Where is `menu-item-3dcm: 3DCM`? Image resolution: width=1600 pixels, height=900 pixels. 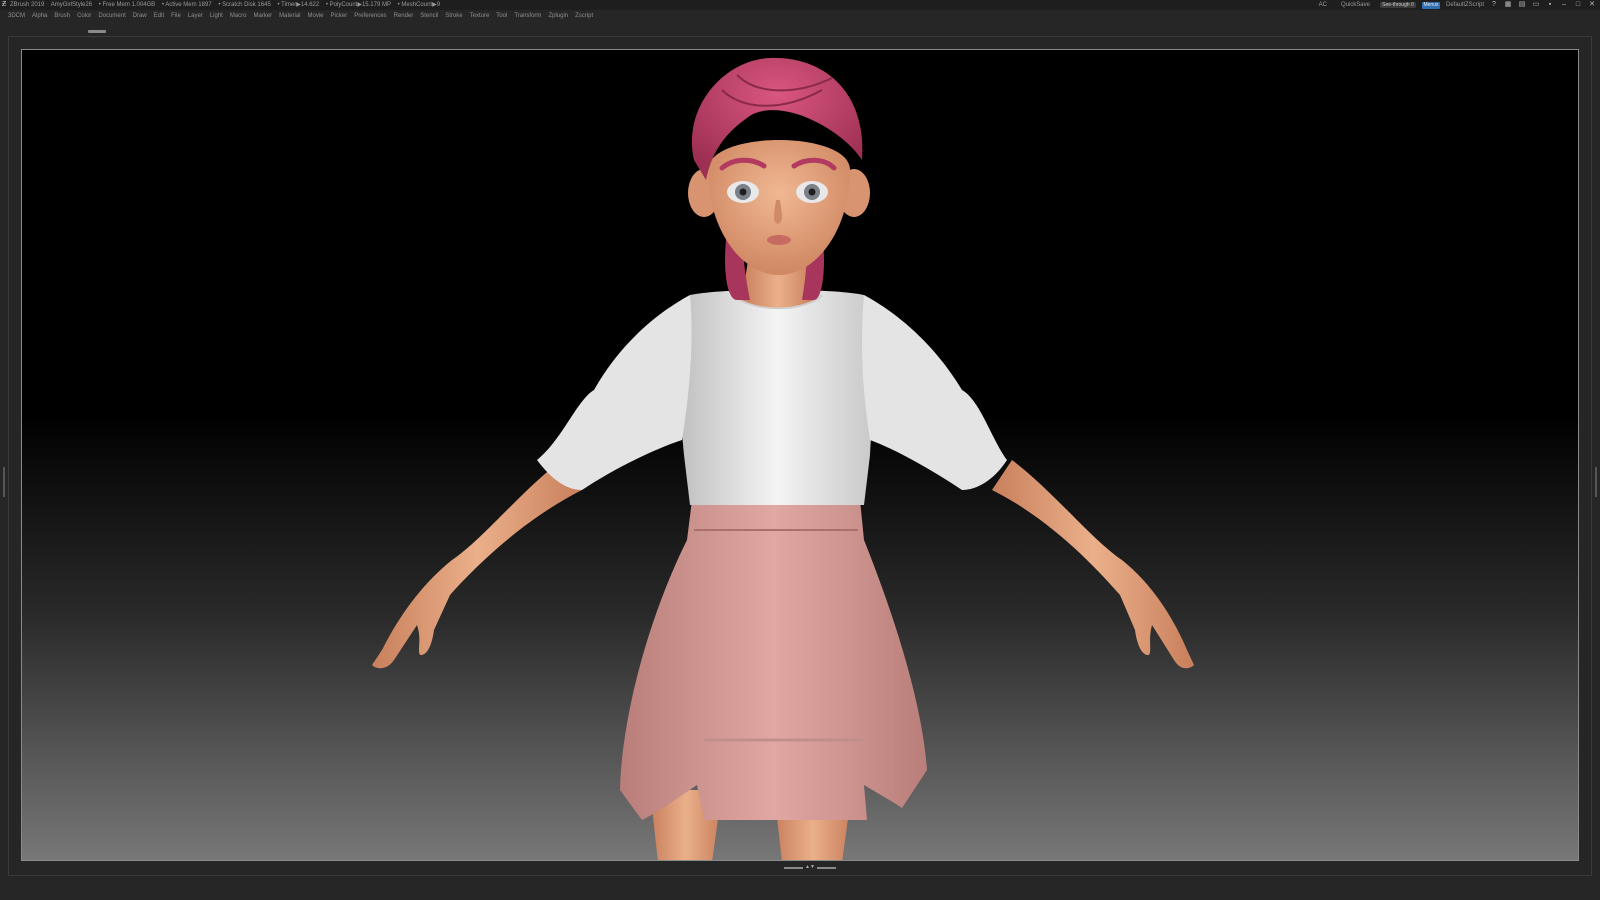
menu-item-3dcm: 3DCM is located at coordinates (16, 16).